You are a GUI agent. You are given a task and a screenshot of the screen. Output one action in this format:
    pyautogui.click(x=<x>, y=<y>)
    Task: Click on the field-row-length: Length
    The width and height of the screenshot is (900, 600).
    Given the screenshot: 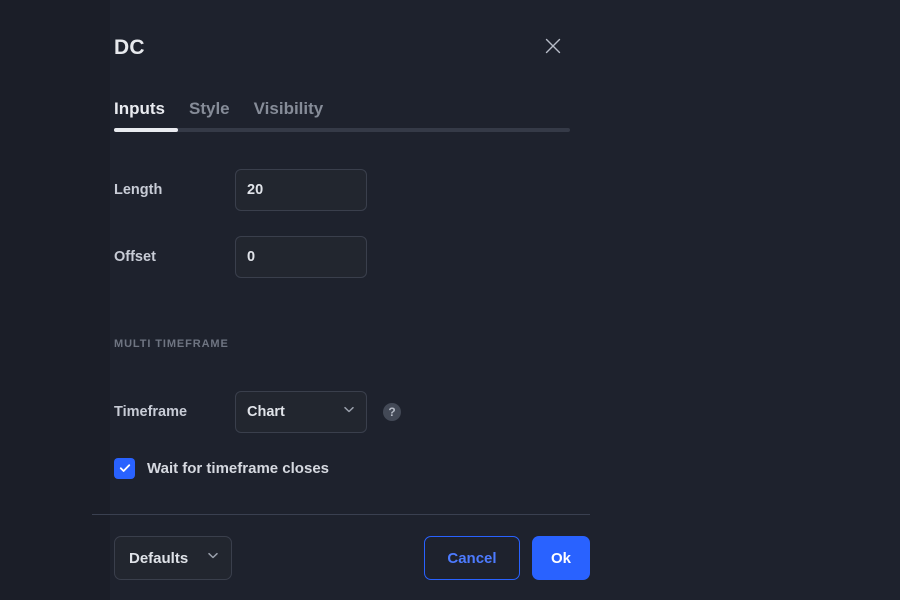 What is the action you would take?
    pyautogui.click(x=240, y=190)
    